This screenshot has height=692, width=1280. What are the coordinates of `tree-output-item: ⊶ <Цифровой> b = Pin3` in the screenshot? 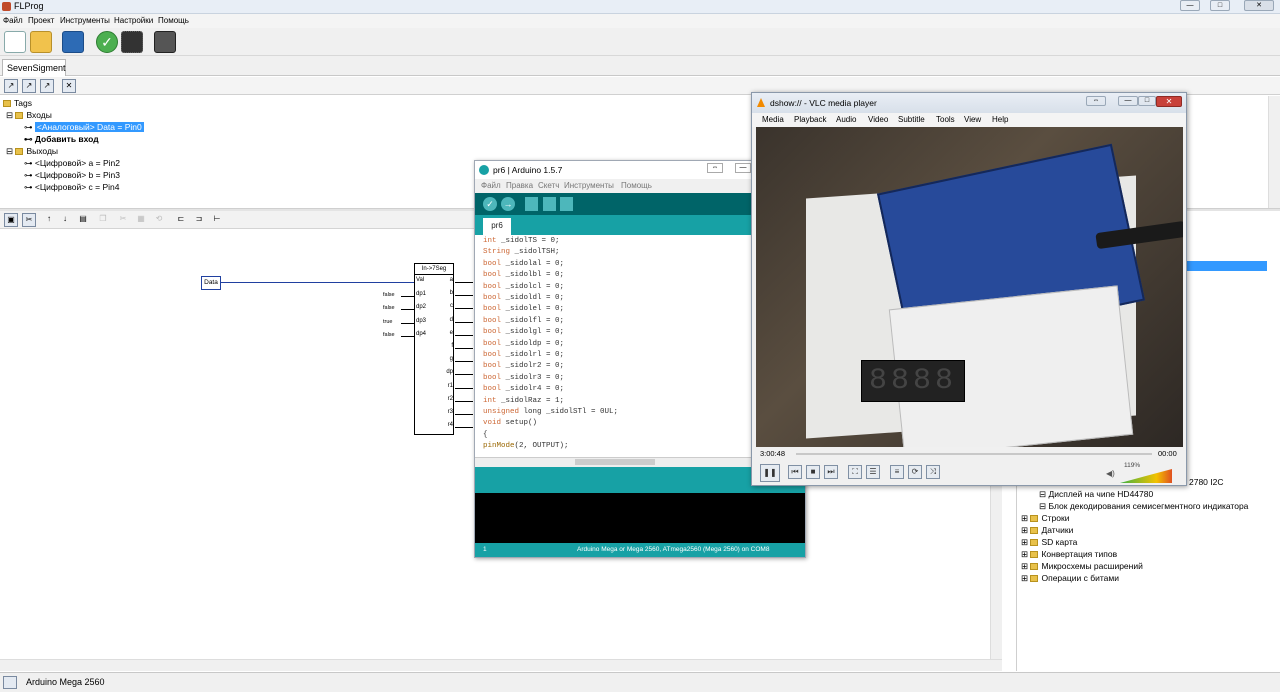 It's located at (72, 175).